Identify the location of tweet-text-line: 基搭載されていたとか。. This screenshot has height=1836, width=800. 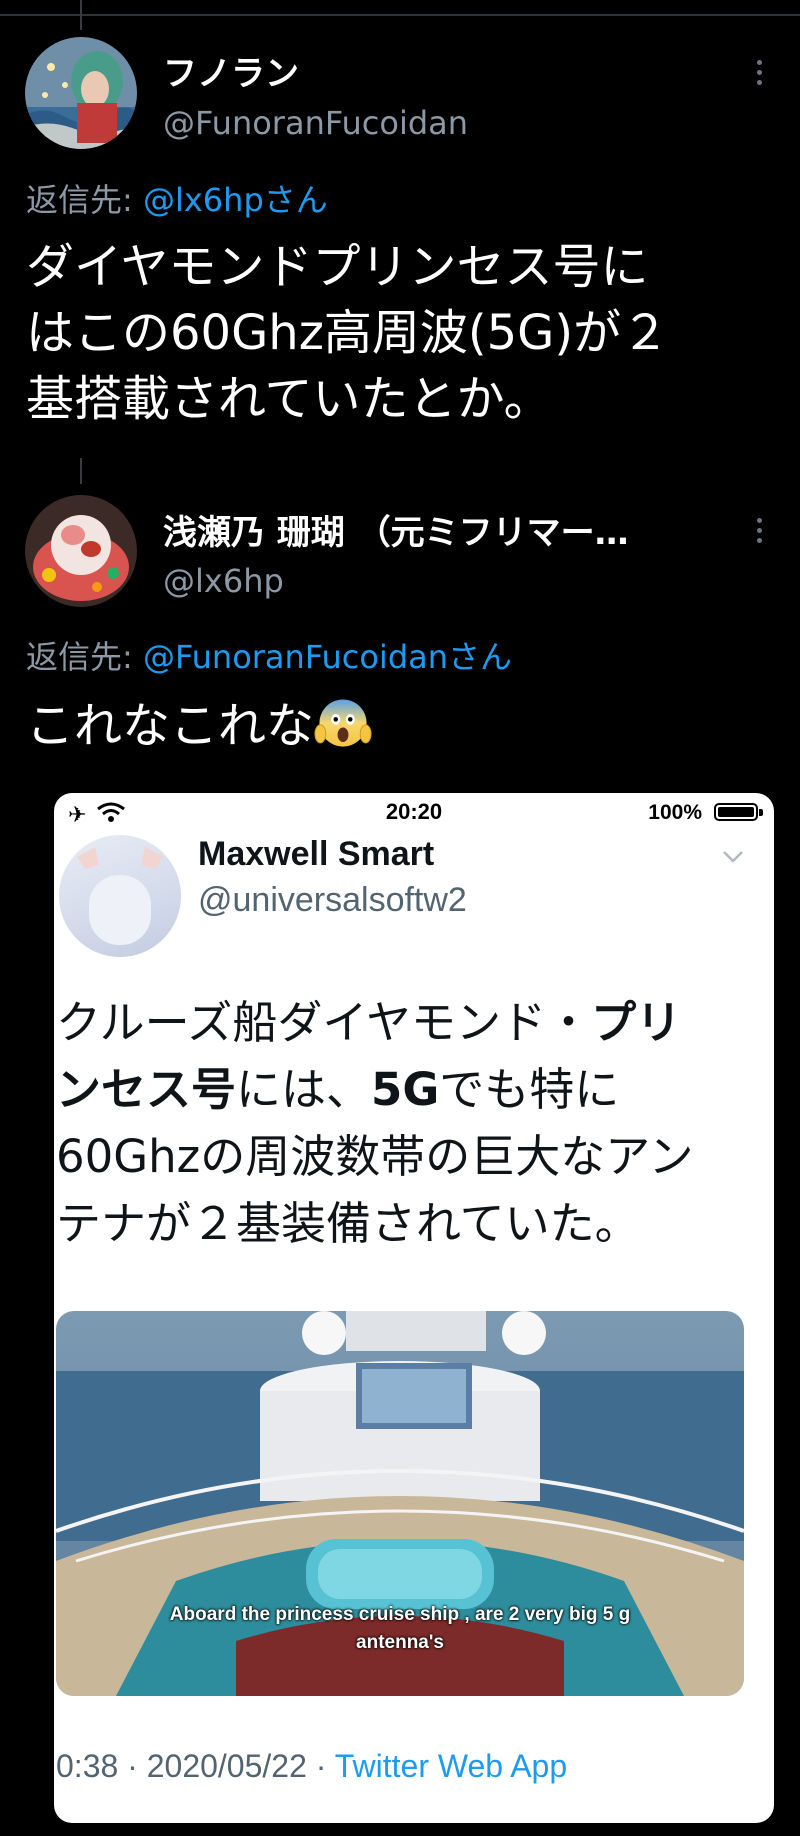
(289, 399).